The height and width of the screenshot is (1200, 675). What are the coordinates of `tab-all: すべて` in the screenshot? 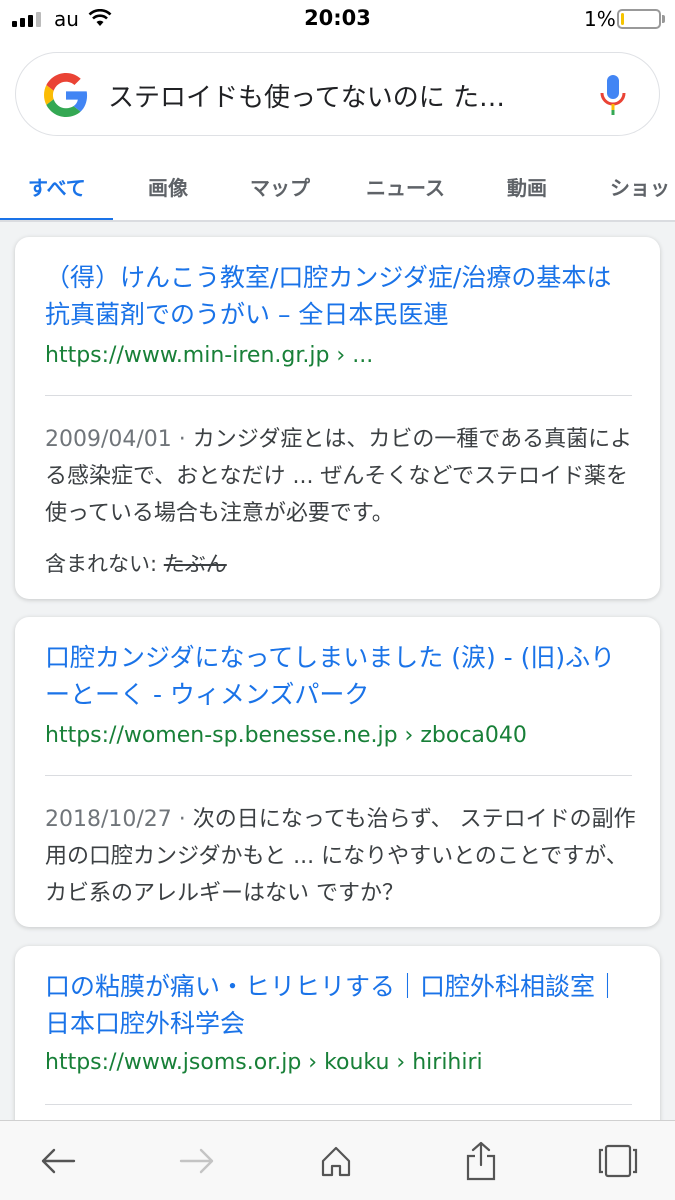 It's located at (57, 186).